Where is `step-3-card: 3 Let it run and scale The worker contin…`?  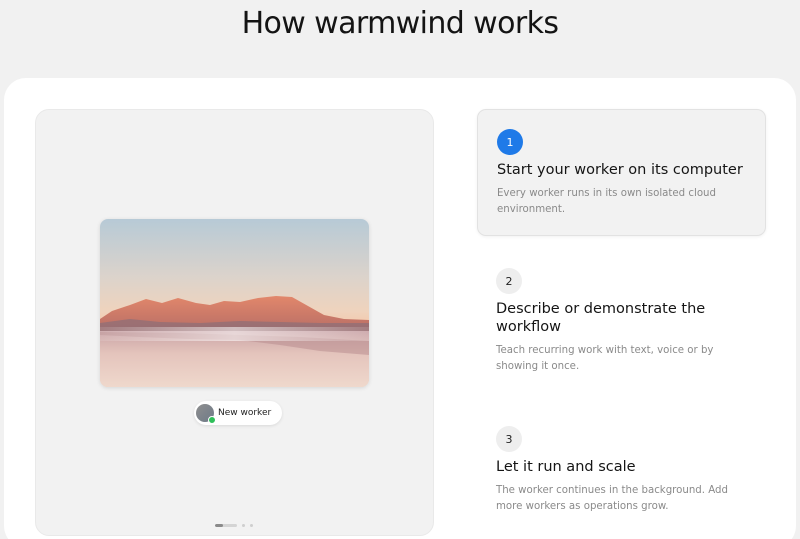 step-3-card: 3 Let it run and scale The worker contin… is located at coordinates (621, 476).